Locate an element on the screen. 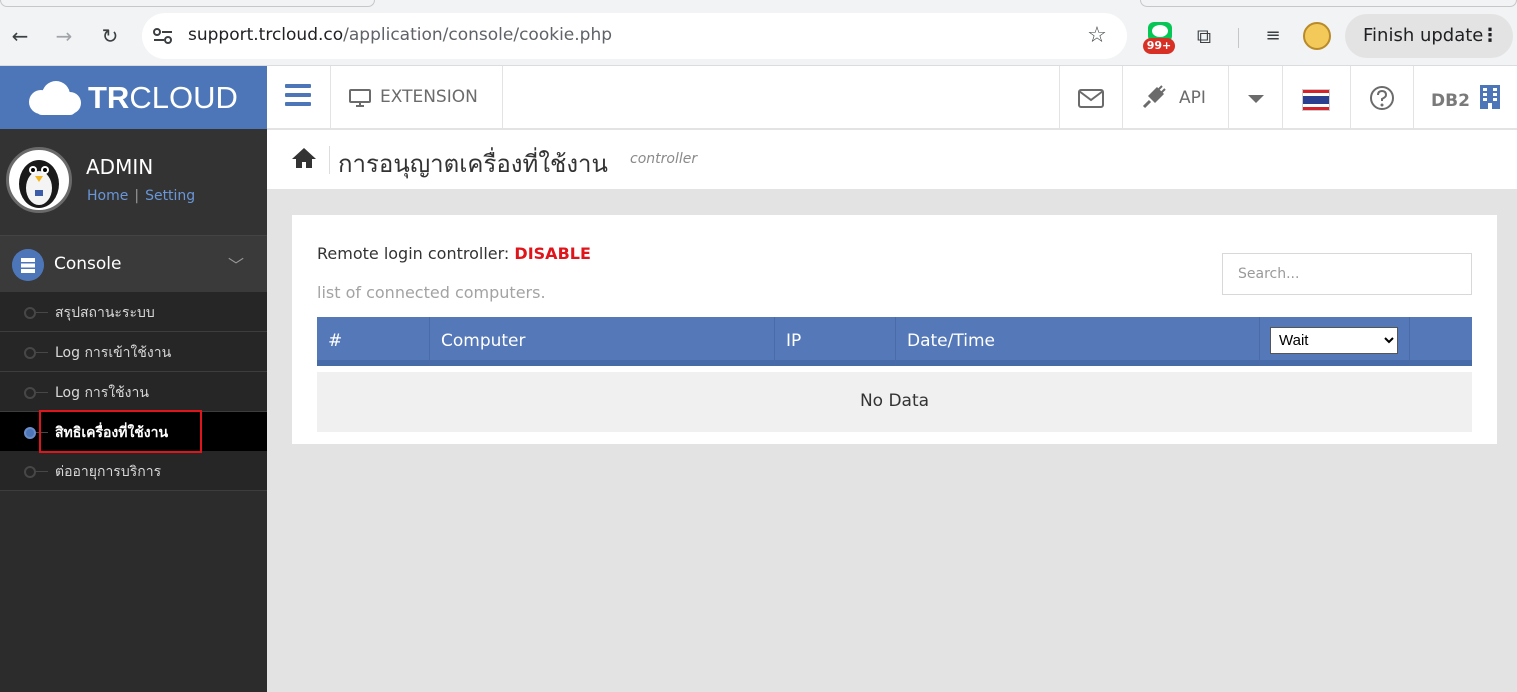 This screenshot has height=692, width=1517. user-name: ADMIN is located at coordinates (120, 167).